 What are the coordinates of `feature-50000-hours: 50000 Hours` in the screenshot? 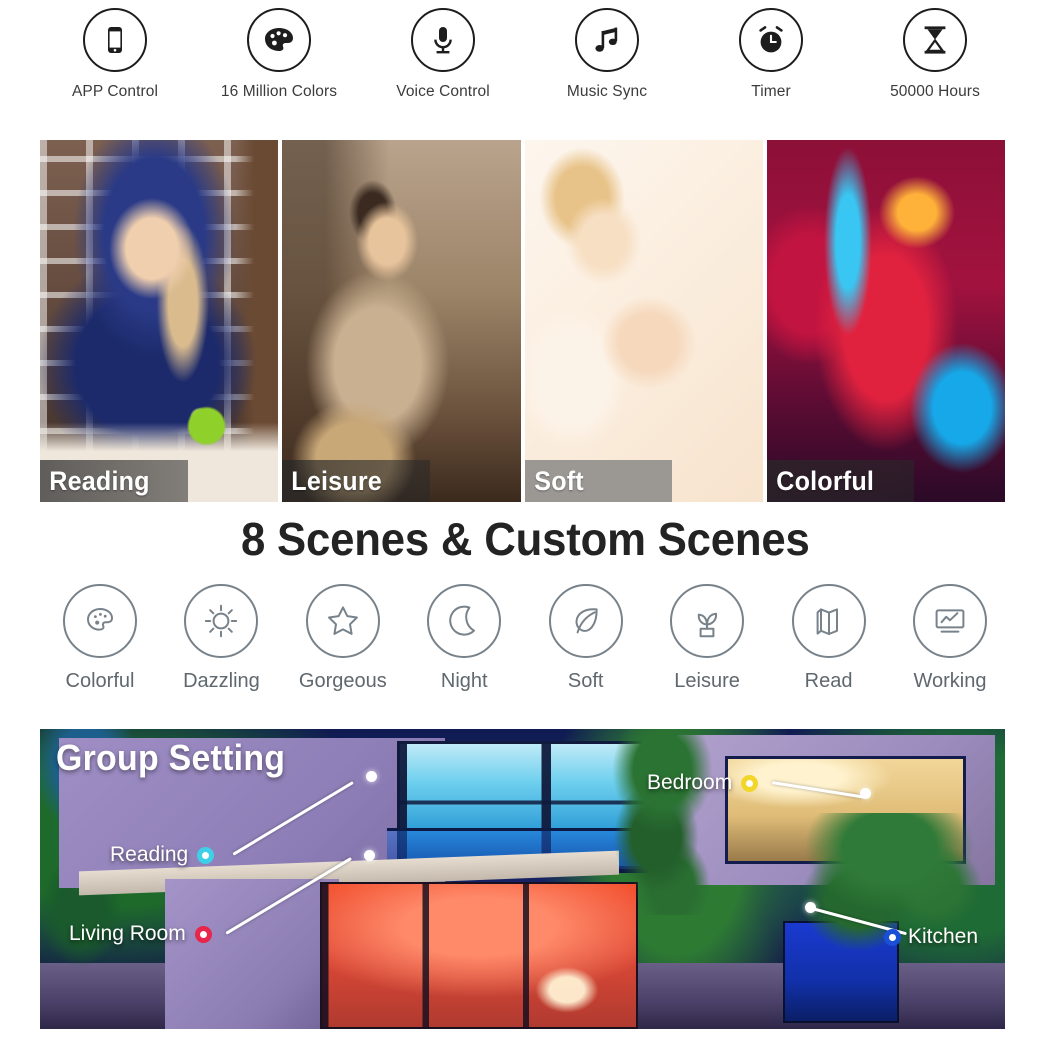 It's located at (935, 54).